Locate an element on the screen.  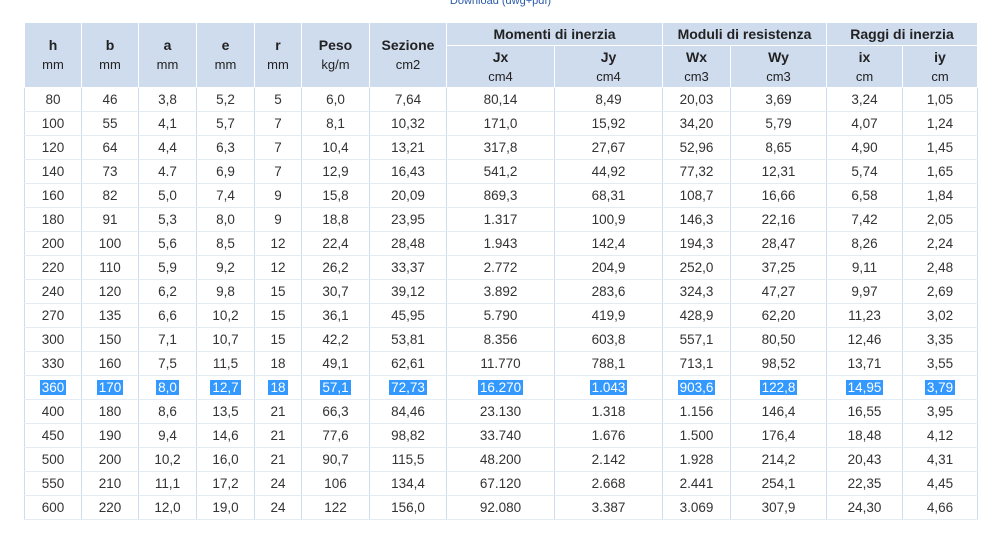
table-cell: 100 is located at coordinates (53, 123).